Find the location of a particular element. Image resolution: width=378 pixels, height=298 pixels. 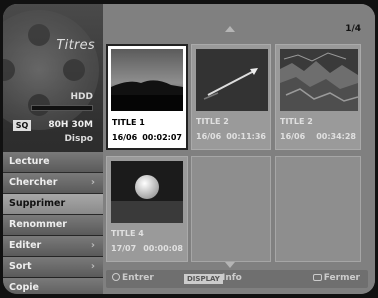

menu-item-copie: Copie is located at coordinates (53, 286).